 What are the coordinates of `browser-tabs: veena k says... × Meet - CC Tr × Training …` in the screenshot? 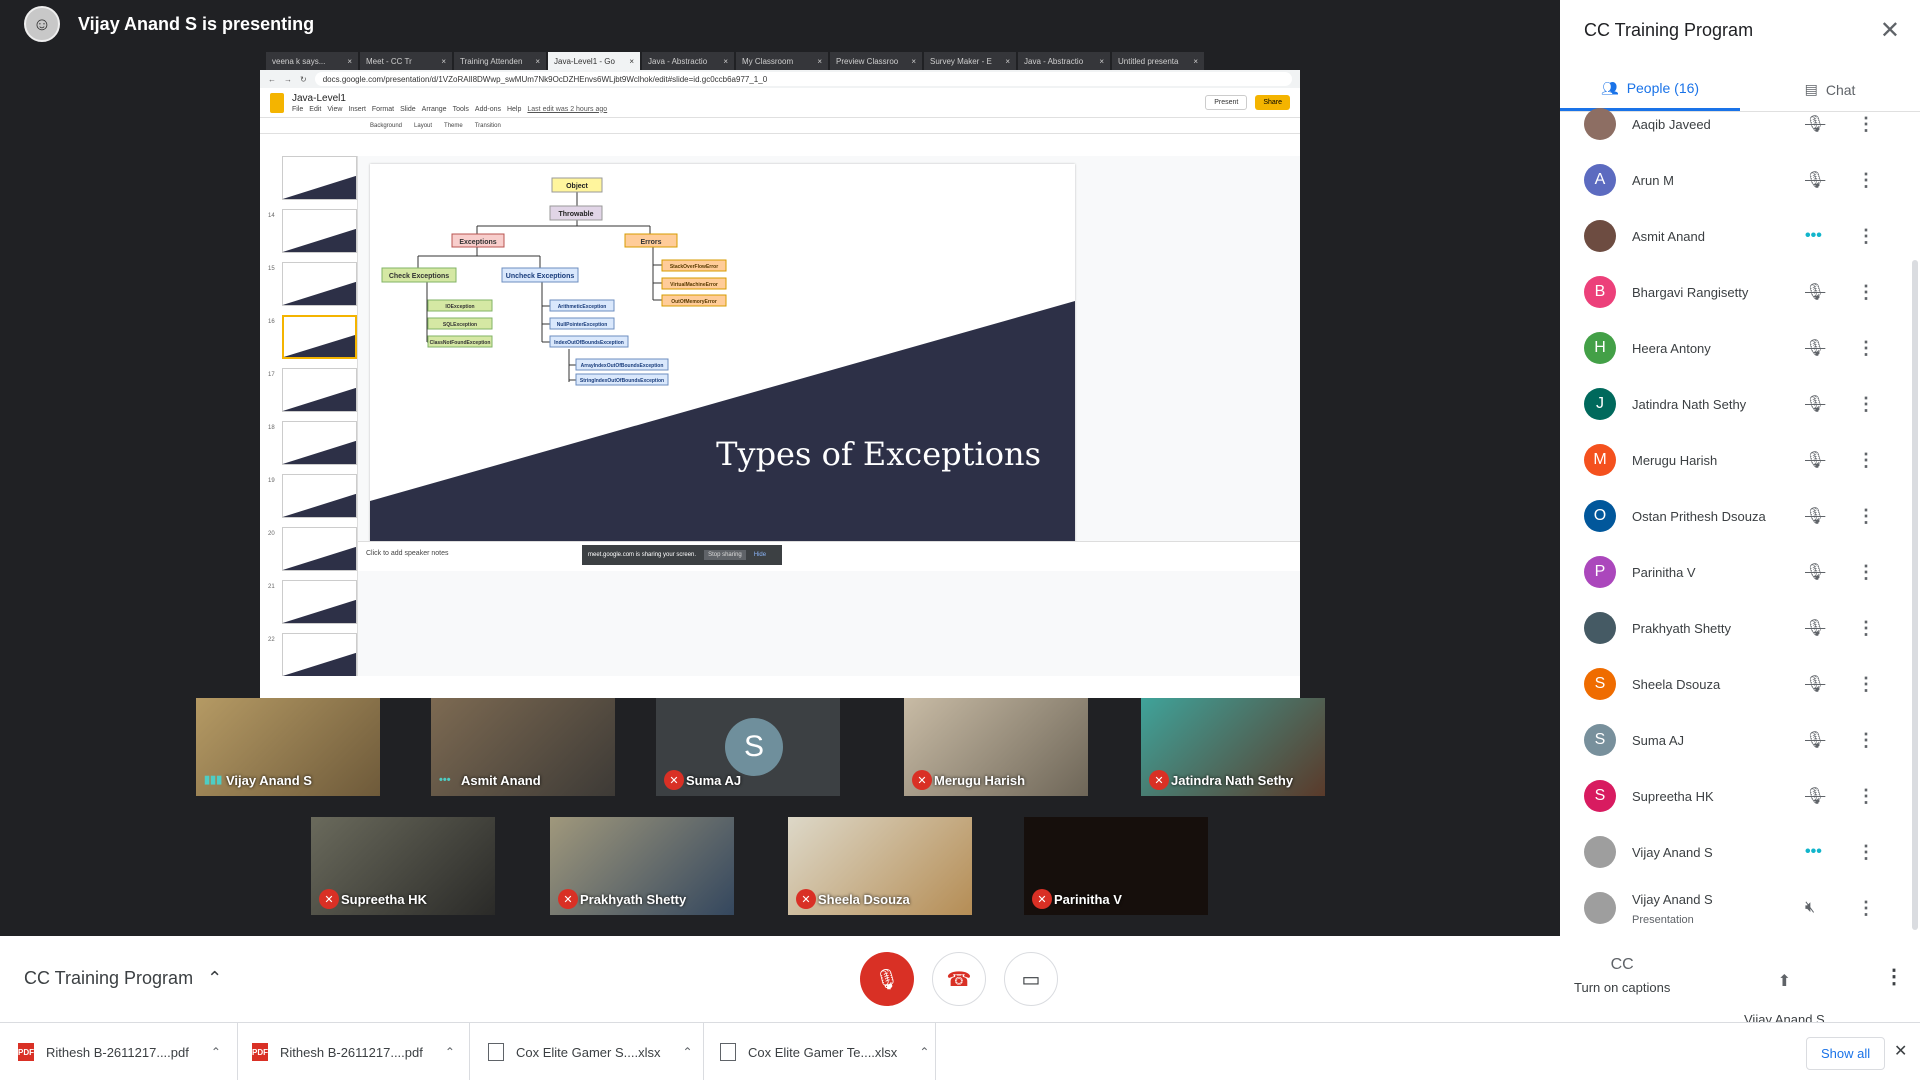 It's located at (780, 59).